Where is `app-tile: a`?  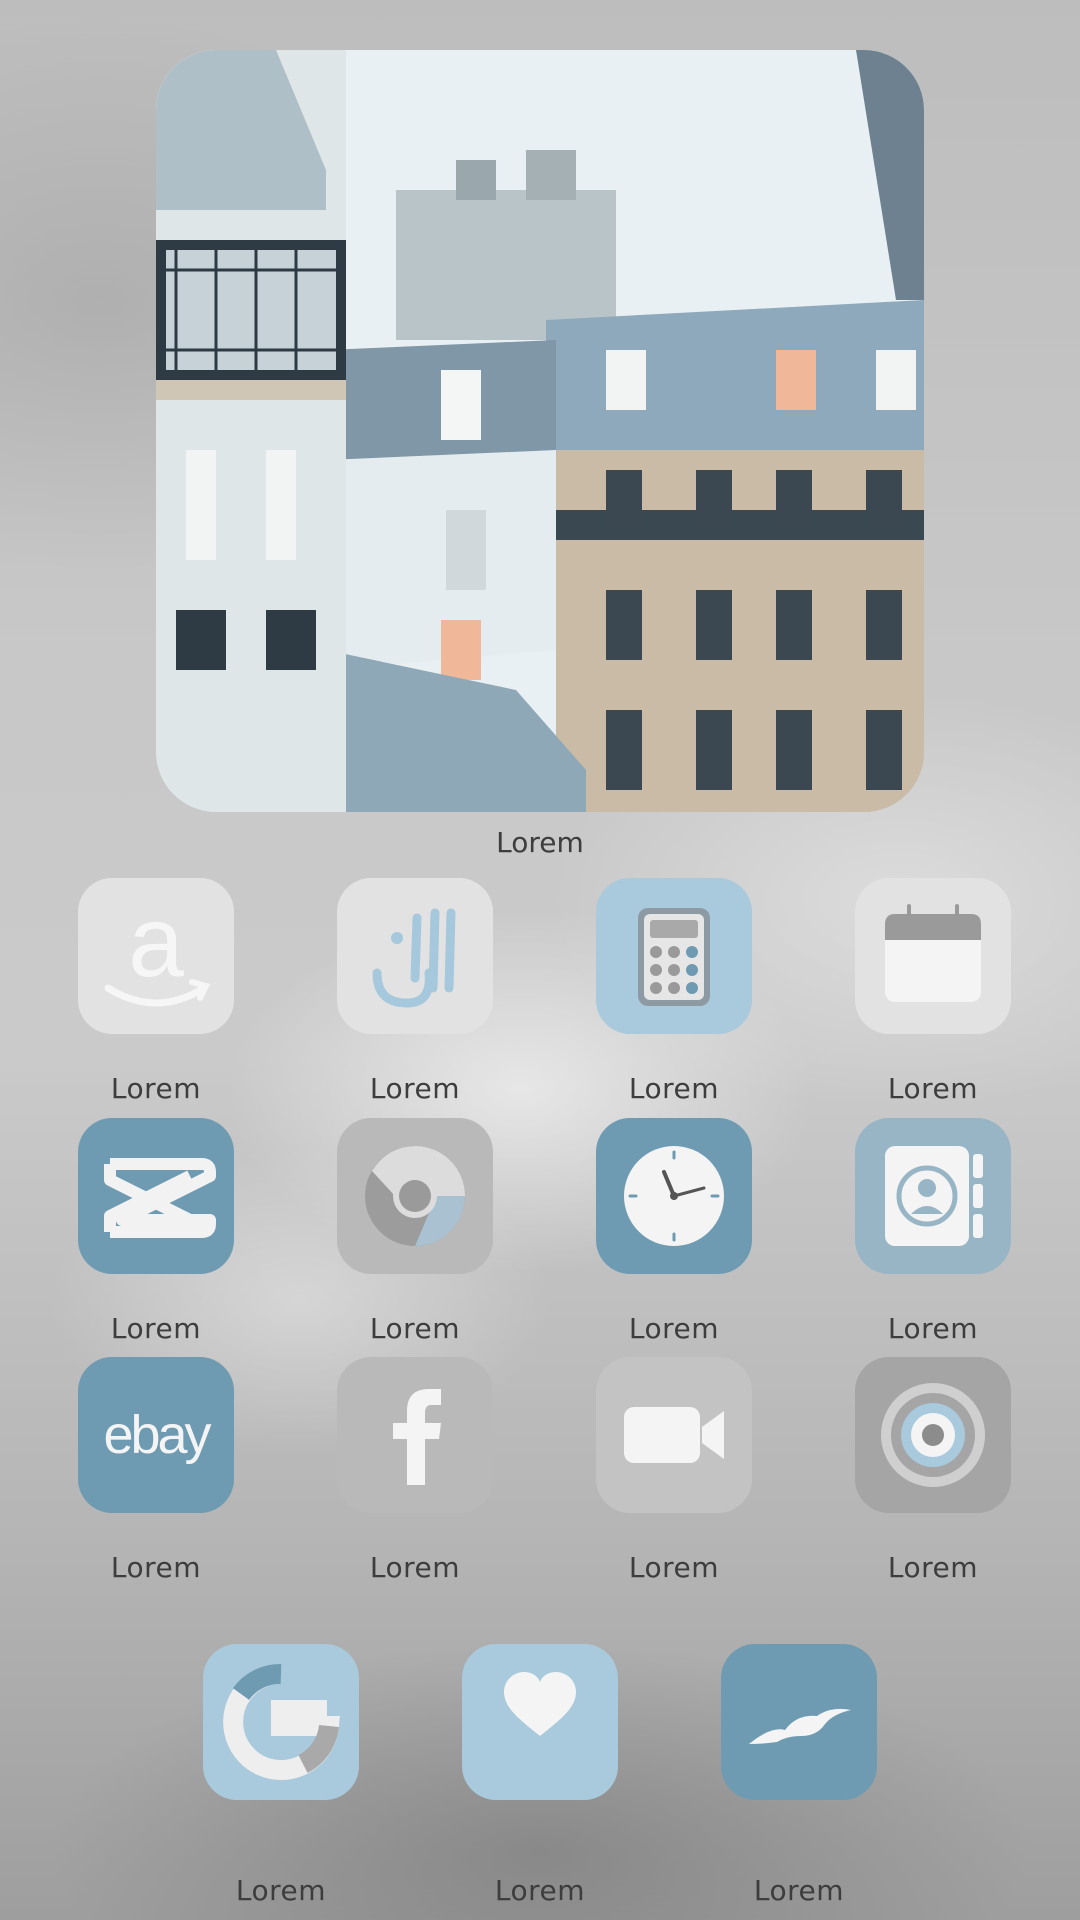
app-tile: a is located at coordinates (156, 956).